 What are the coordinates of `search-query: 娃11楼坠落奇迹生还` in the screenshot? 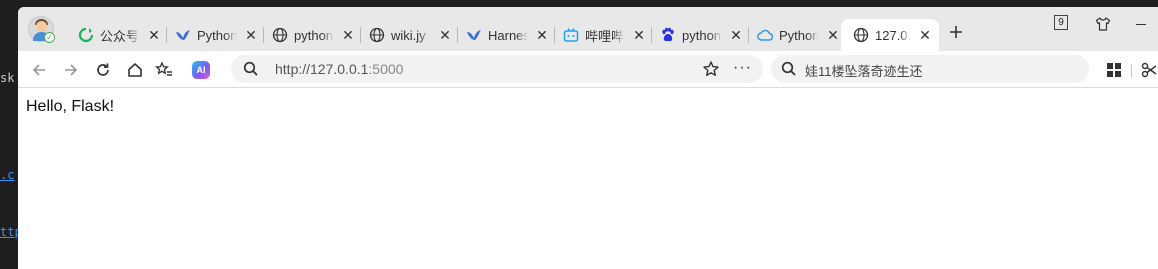 It's located at (864, 71).